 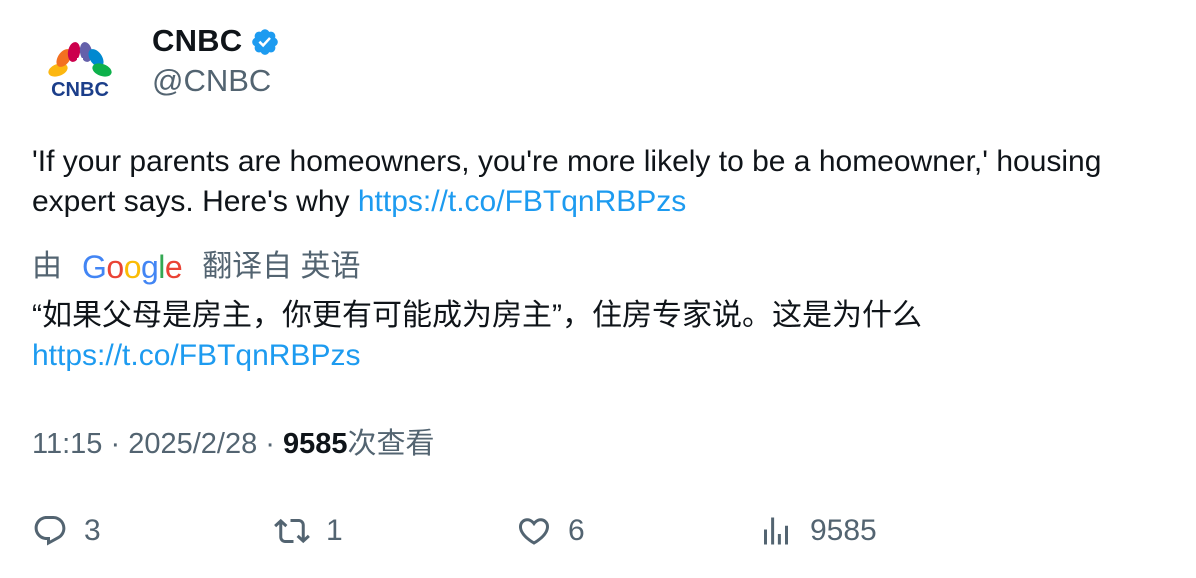 What do you see at coordinates (292, 531) in the screenshot?
I see `retweet-icon` at bounding box center [292, 531].